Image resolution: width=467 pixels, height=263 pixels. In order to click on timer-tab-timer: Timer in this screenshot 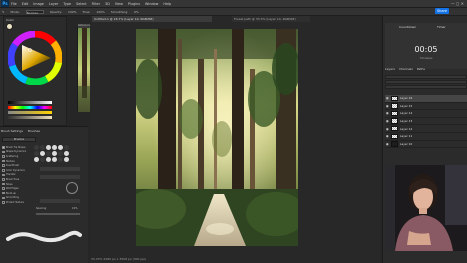, I will do `click(441, 27)`.